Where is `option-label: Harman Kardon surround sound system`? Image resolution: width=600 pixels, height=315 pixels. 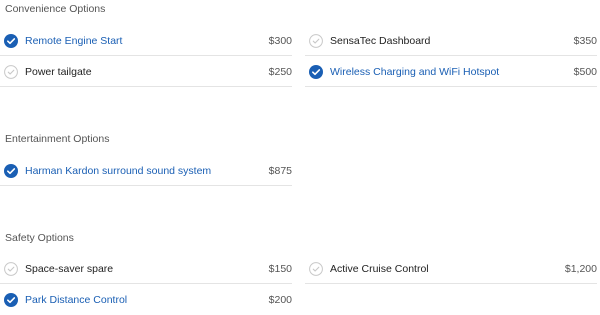 option-label: Harman Kardon surround sound system is located at coordinates (118, 170).